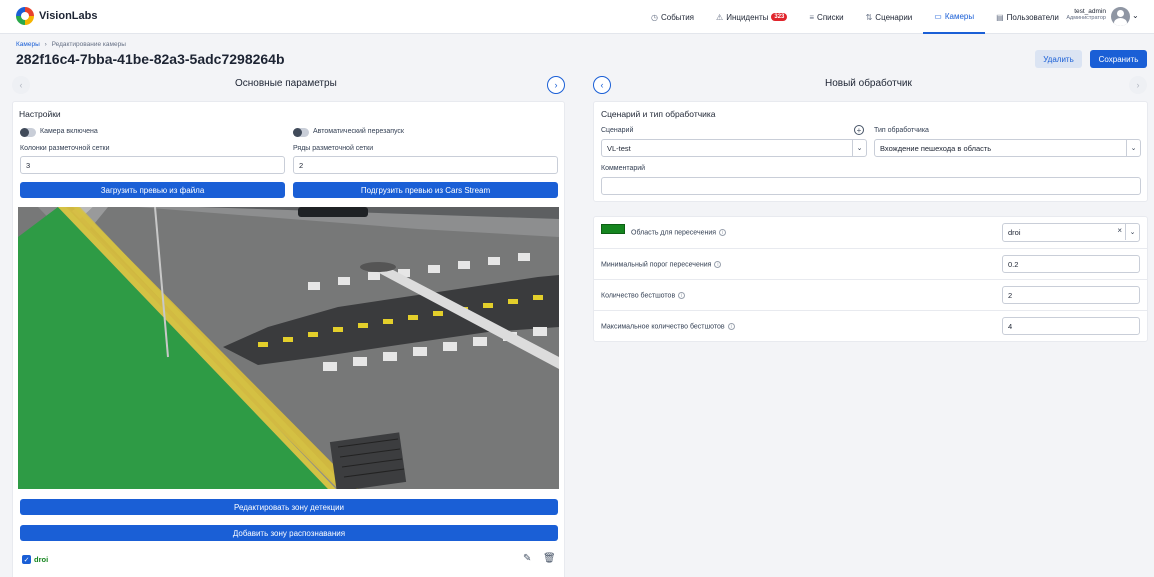 This screenshot has height=577, width=1154. I want to click on camera-enabled-toggle, so click(28, 132).